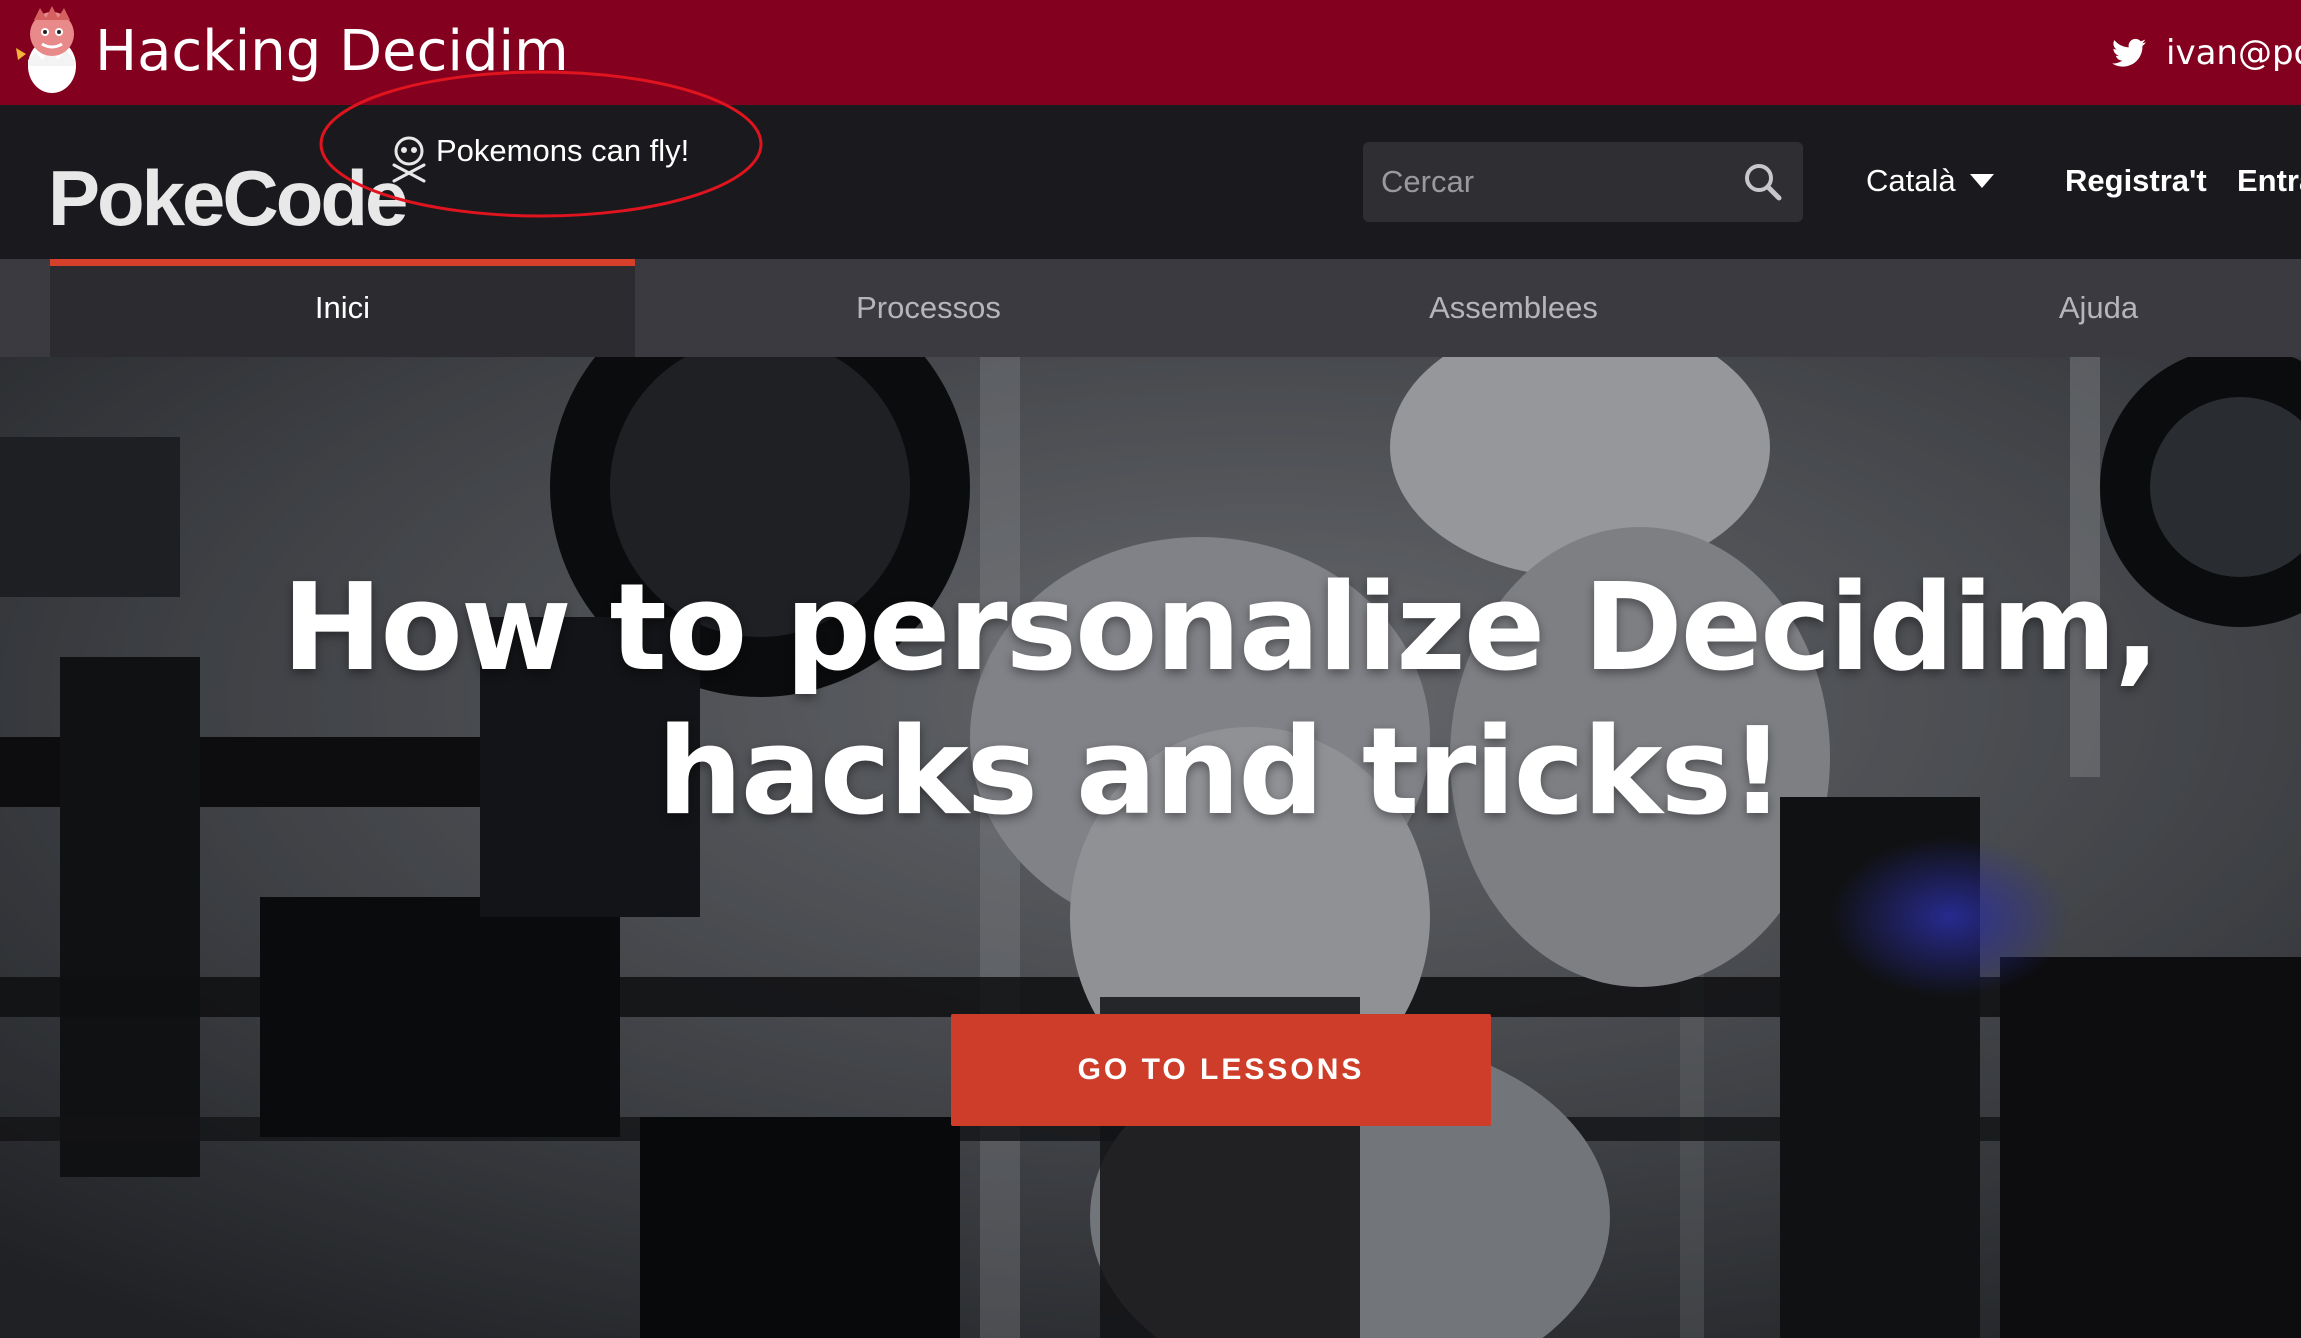 The height and width of the screenshot is (1338, 2301). I want to click on login-link: Entra, so click(2269, 181).